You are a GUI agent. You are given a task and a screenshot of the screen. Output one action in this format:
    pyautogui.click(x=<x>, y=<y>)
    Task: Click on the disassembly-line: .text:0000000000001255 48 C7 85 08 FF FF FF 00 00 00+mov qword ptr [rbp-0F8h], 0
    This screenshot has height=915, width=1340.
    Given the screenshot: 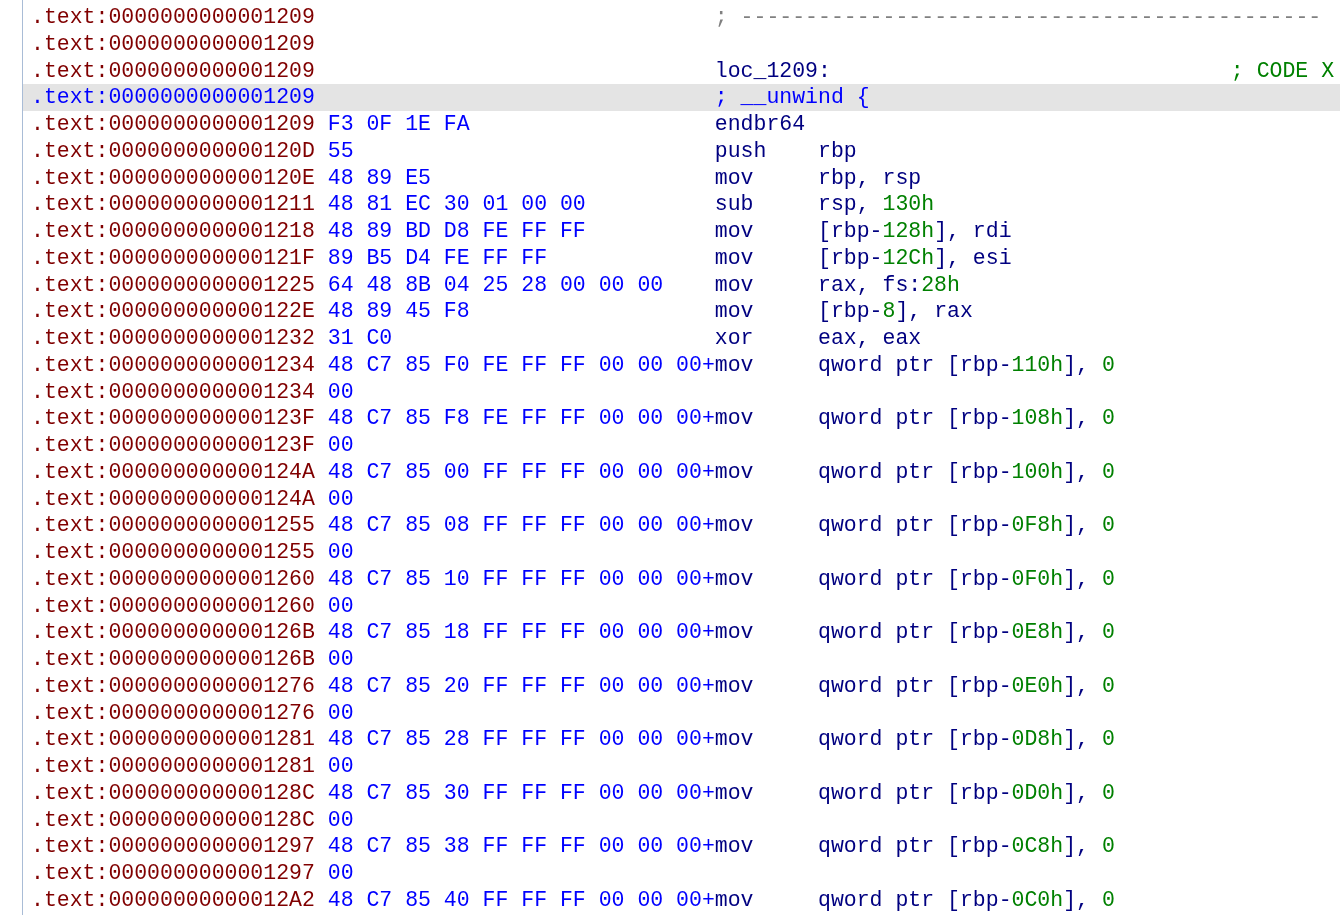 What is the action you would take?
    pyautogui.click(x=681, y=525)
    